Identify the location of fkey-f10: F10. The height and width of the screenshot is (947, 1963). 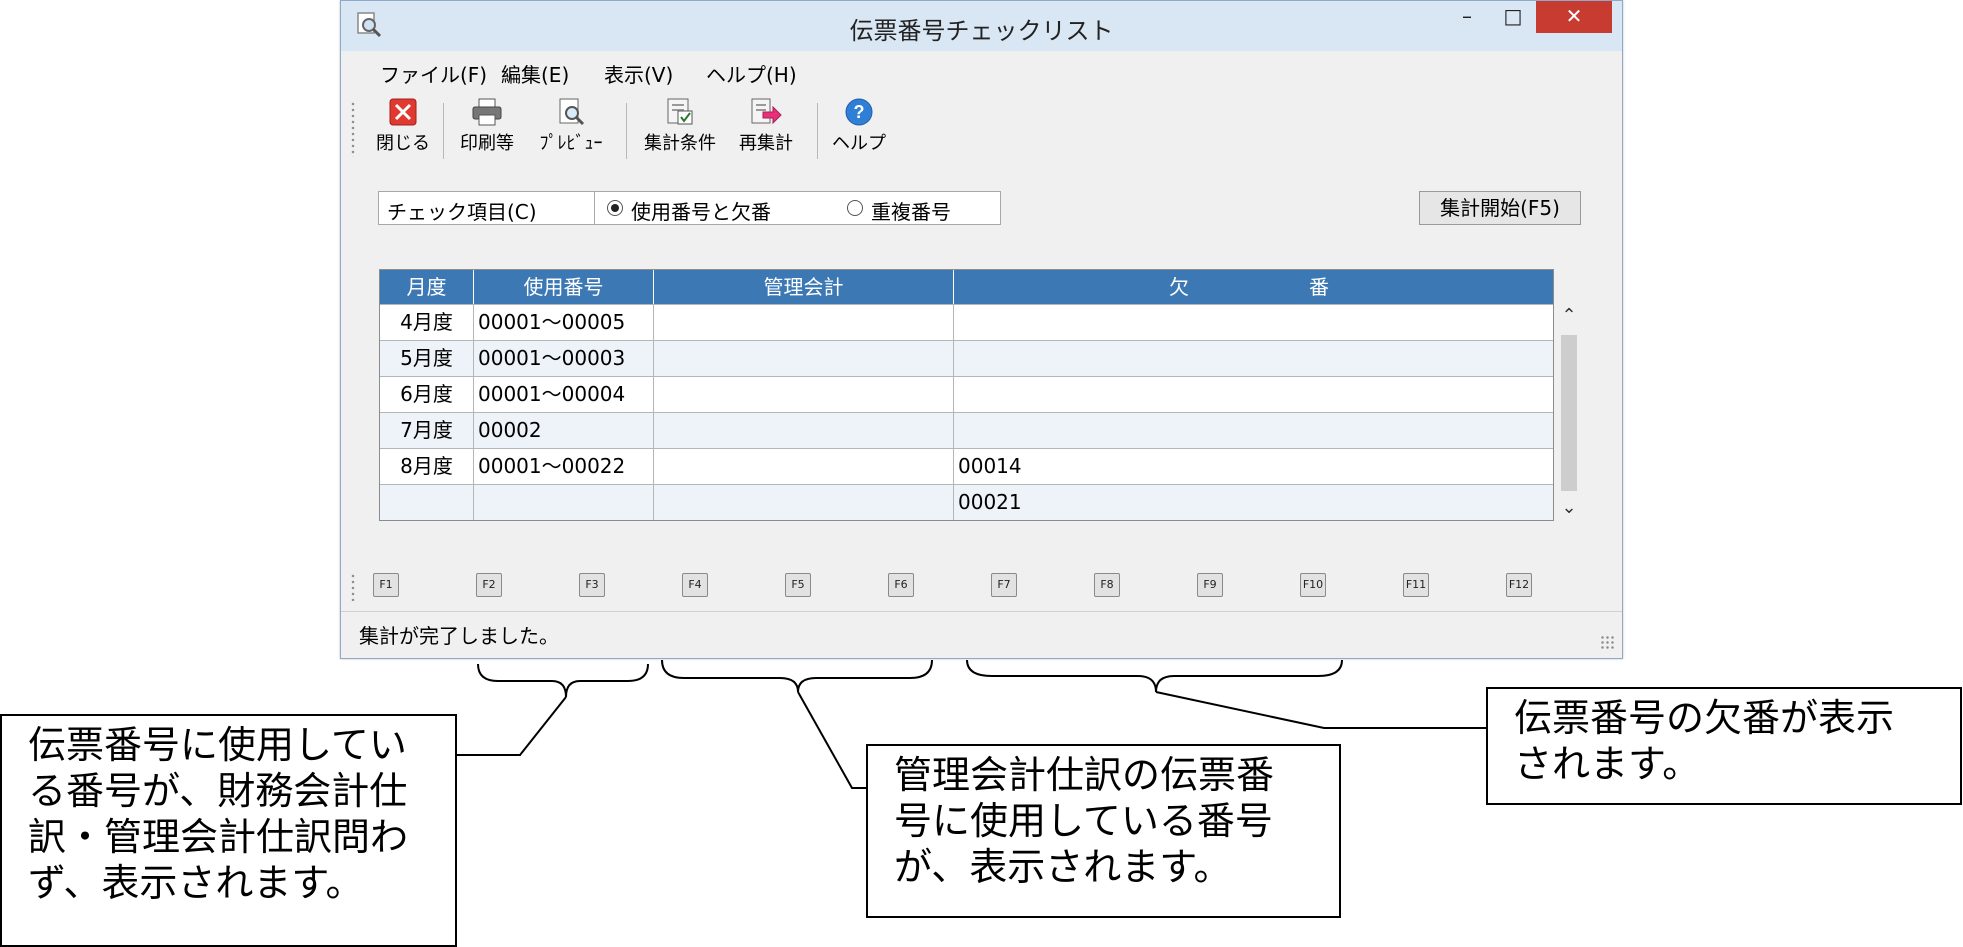
(1313, 585).